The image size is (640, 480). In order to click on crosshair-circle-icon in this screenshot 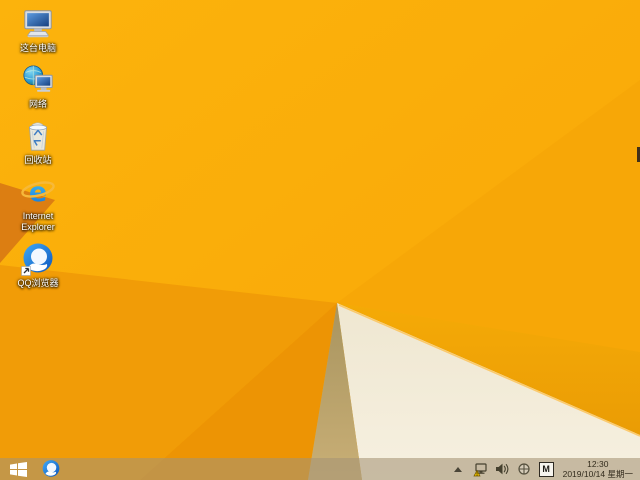, I will do `click(524, 469)`.